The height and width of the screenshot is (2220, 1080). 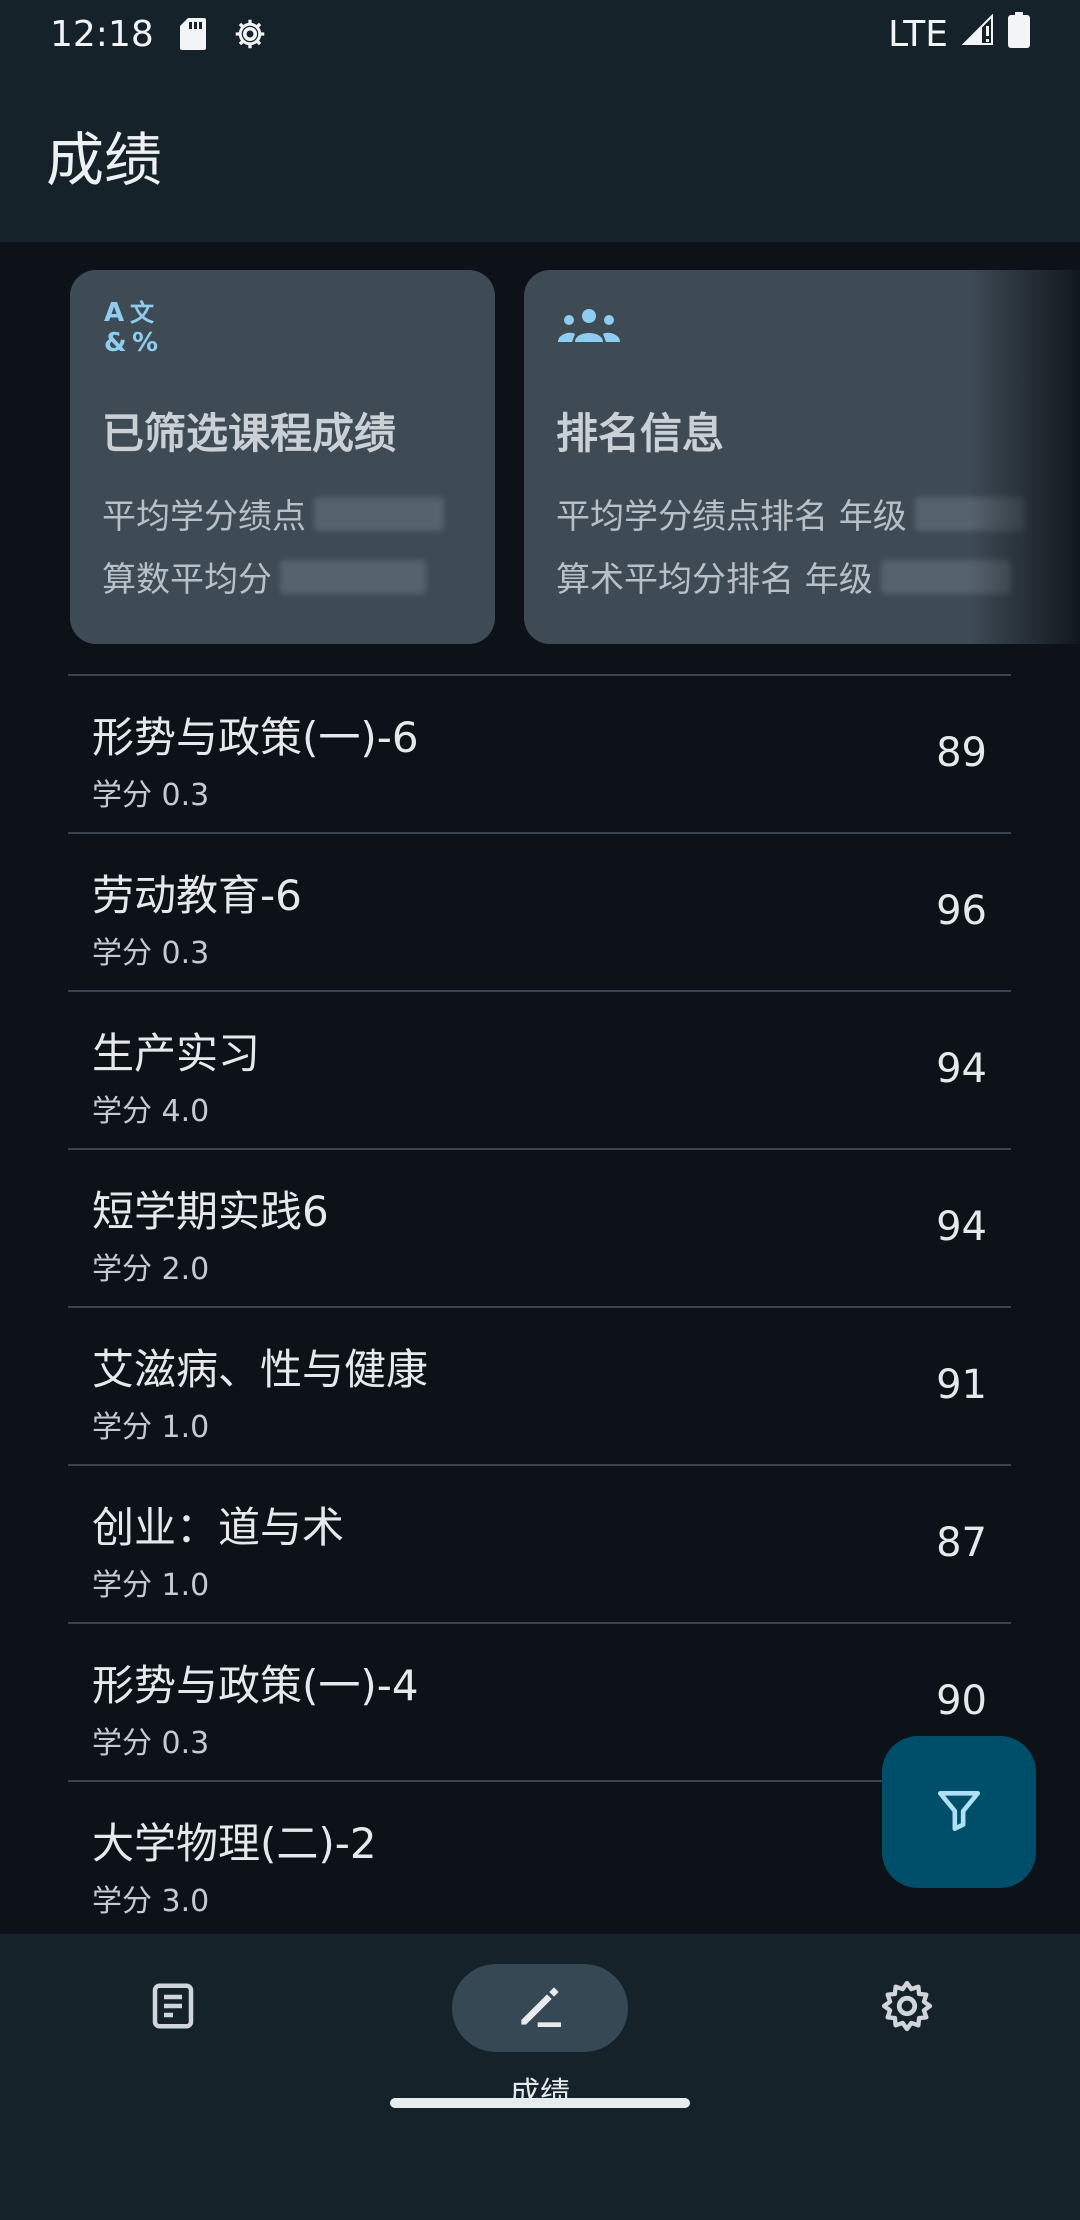 I want to click on svg-text: A, so click(x=114, y=313).